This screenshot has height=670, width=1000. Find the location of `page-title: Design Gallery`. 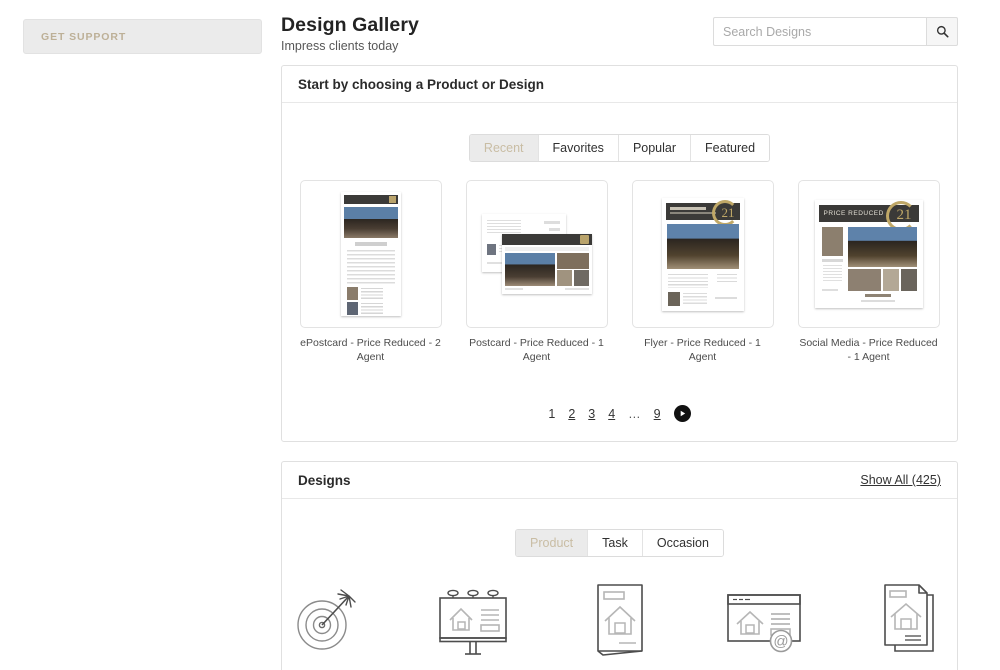

page-title: Design Gallery is located at coordinates (350, 25).